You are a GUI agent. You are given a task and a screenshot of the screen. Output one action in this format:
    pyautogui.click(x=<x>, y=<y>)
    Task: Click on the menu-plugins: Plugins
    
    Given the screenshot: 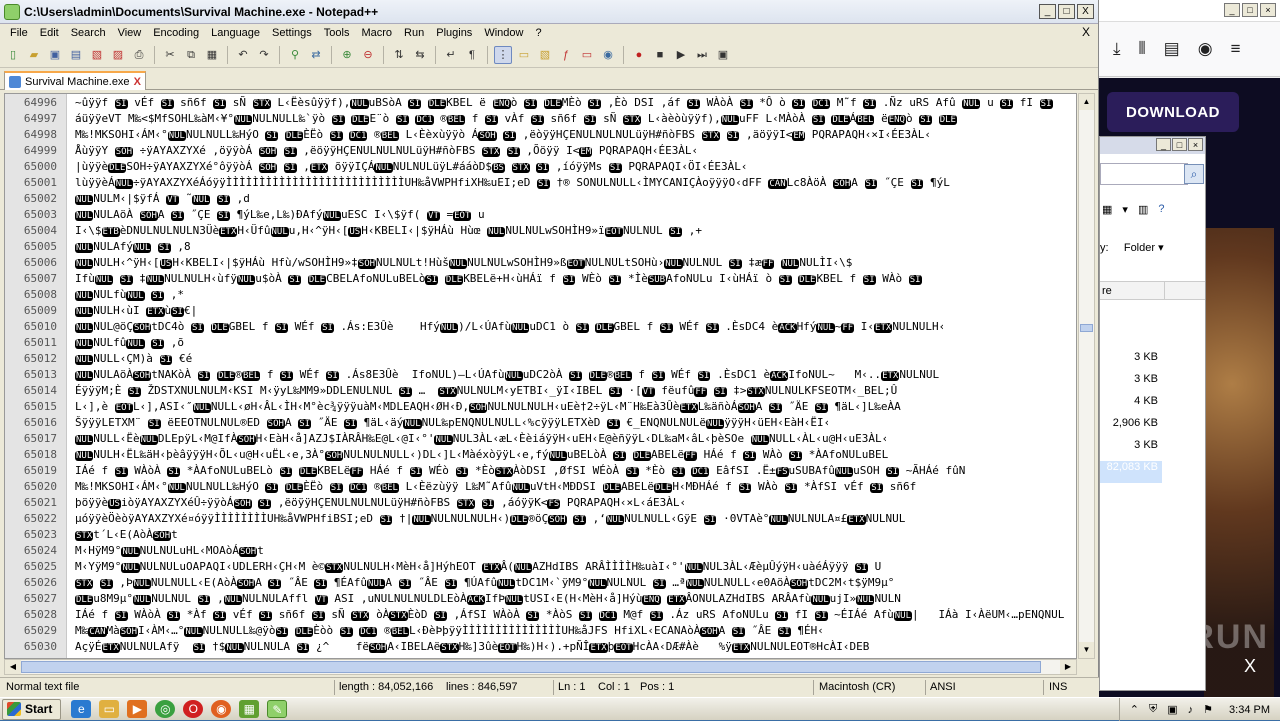 What is the action you would take?
    pyautogui.click(x=454, y=33)
    